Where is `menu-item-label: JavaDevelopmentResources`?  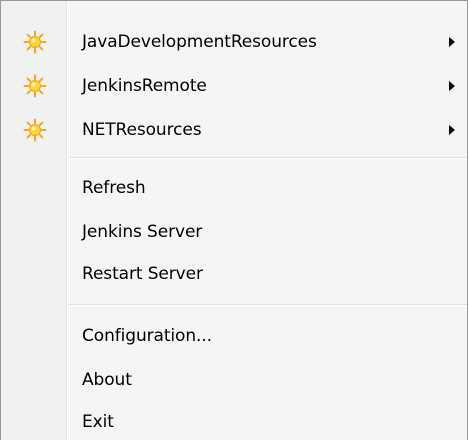 menu-item-label: JavaDevelopmentResources is located at coordinates (199, 42).